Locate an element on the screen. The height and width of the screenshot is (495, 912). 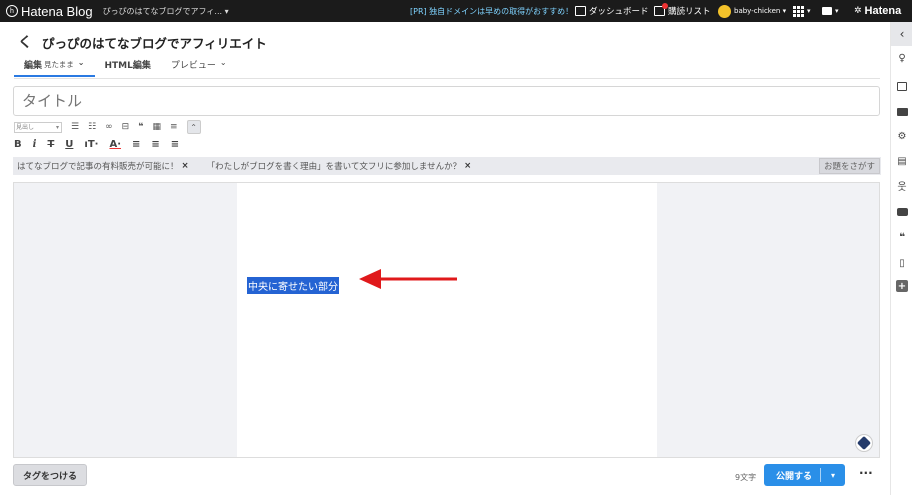
add-icon: + is located at coordinates (902, 286).